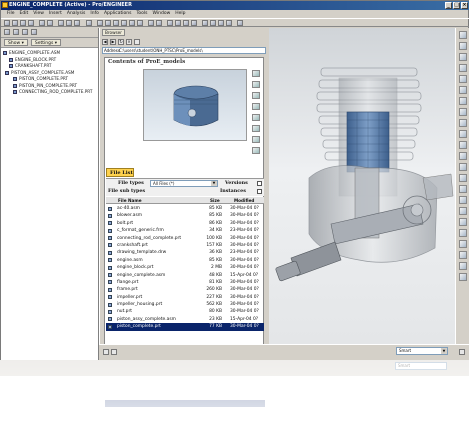 The width and height of the screenshot is (469, 448). Describe the element at coordinates (89, 23) in the screenshot. I see `regenerate-icon` at that location.